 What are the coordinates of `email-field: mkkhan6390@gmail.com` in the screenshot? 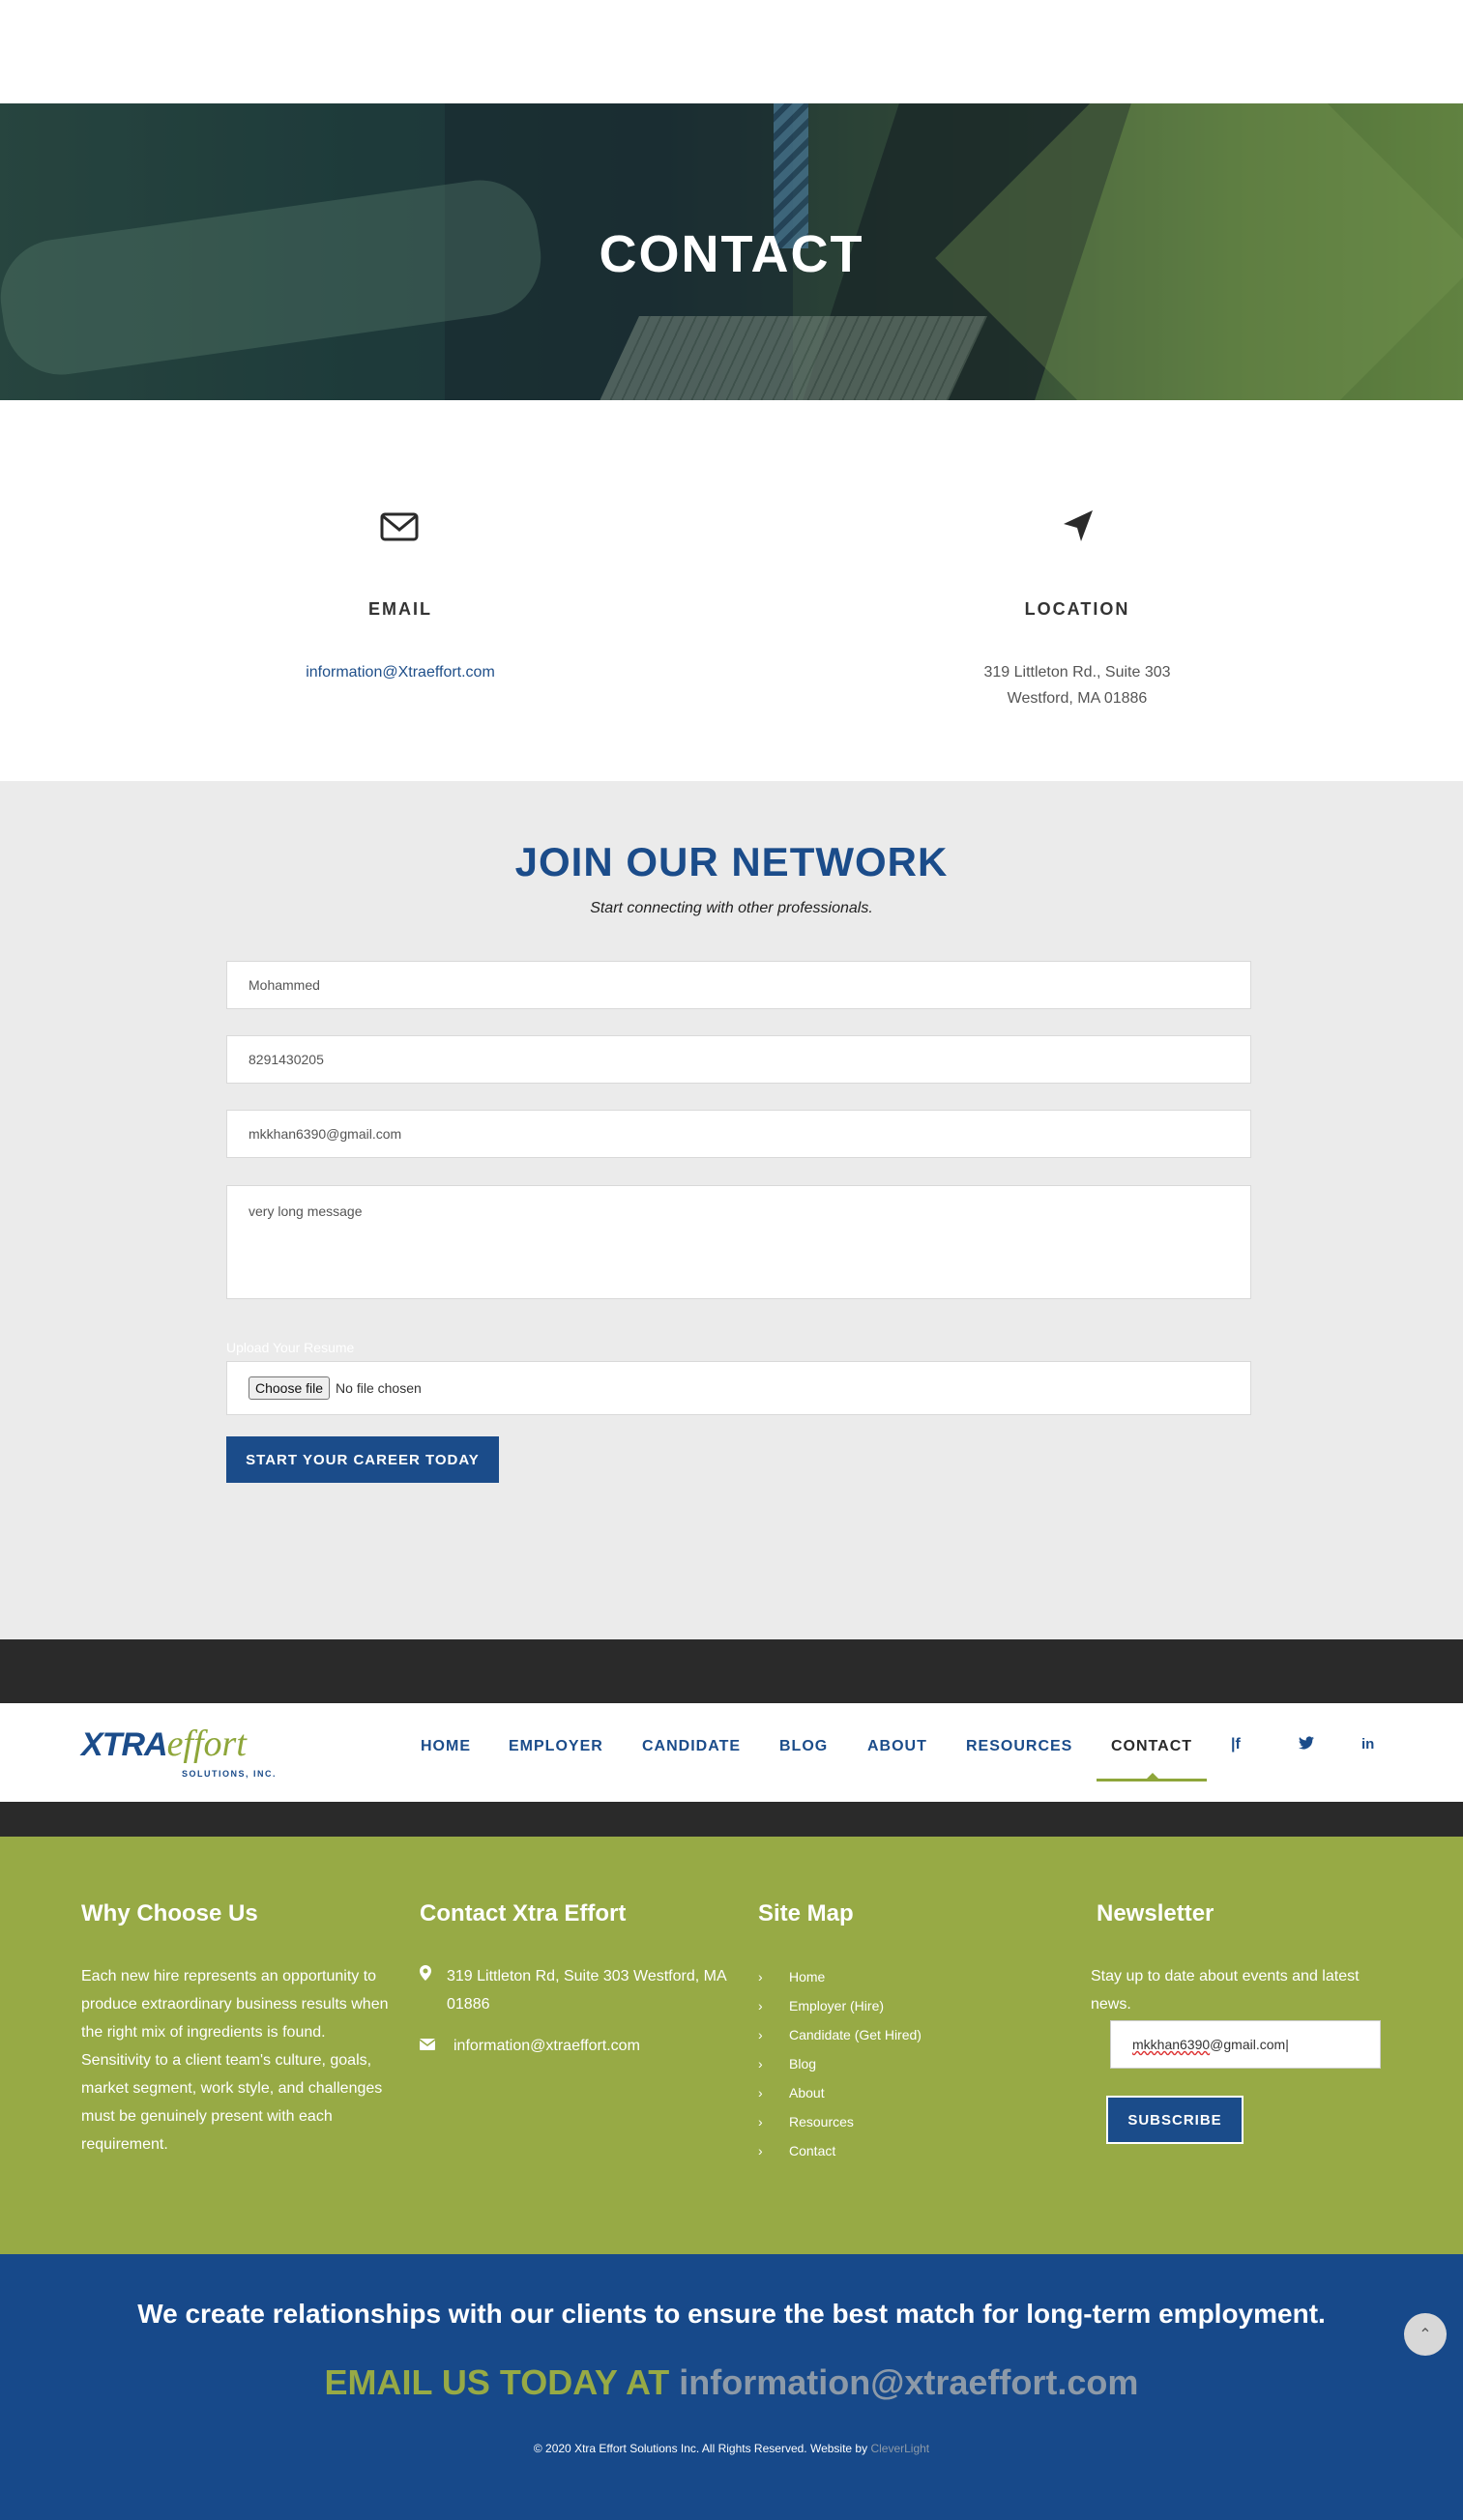 It's located at (738, 1134).